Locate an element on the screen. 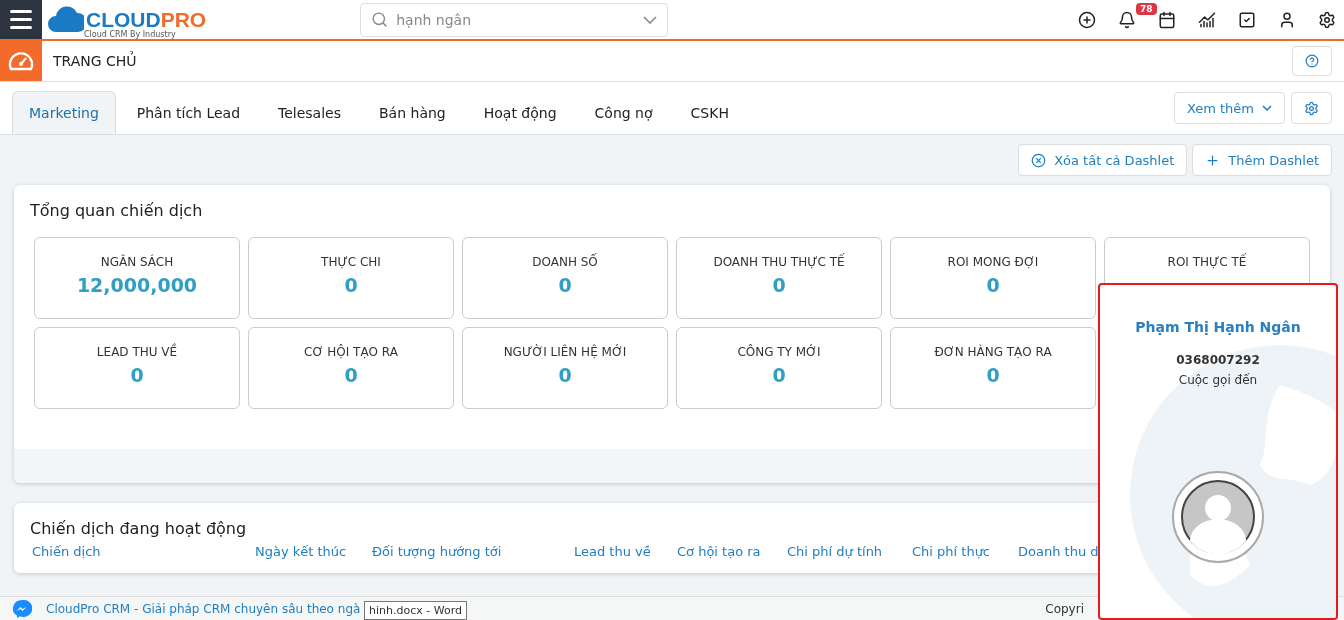 This screenshot has height=620, width=1344. gauge-icon is located at coordinates (21, 61).